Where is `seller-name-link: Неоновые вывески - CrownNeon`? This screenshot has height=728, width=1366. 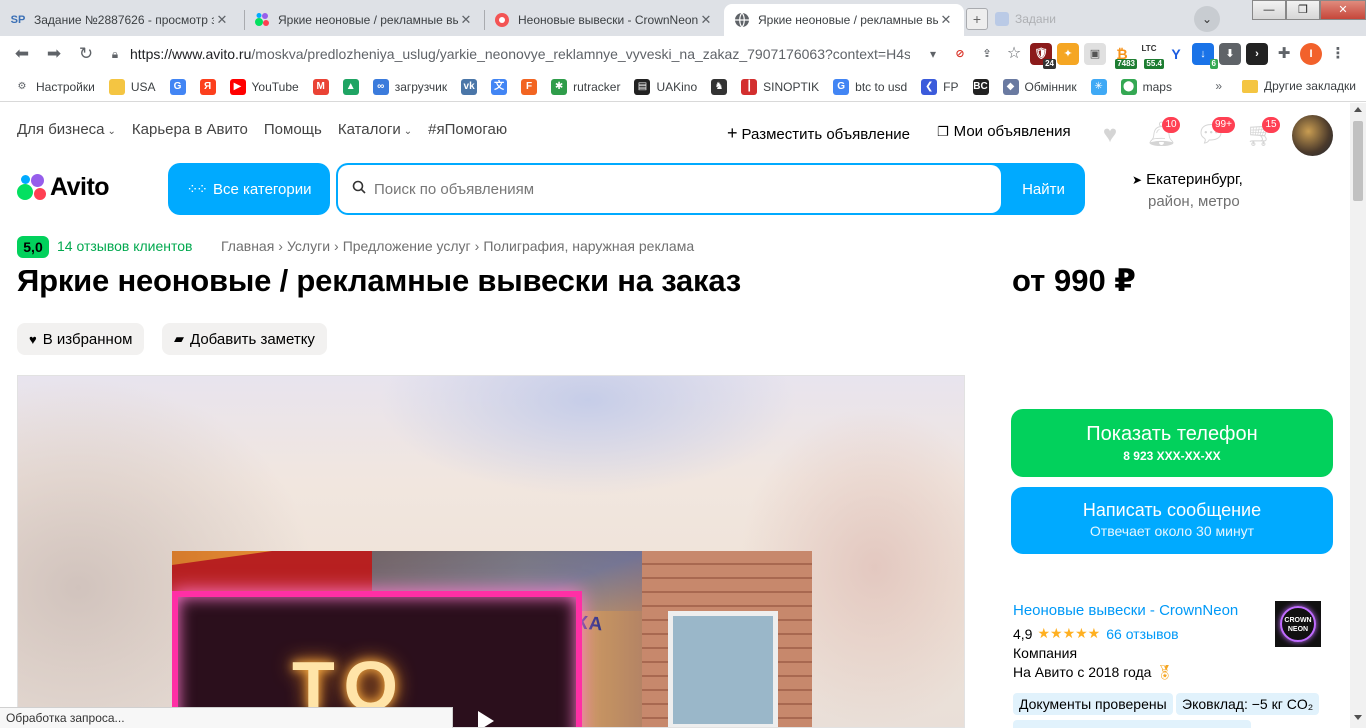
seller-name-link: Неоновые вывески - CrownNeon is located at coordinates (1125, 610).